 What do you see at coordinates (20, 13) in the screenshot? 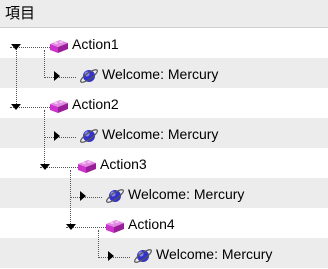
I see `column-header-label: 項目` at bounding box center [20, 13].